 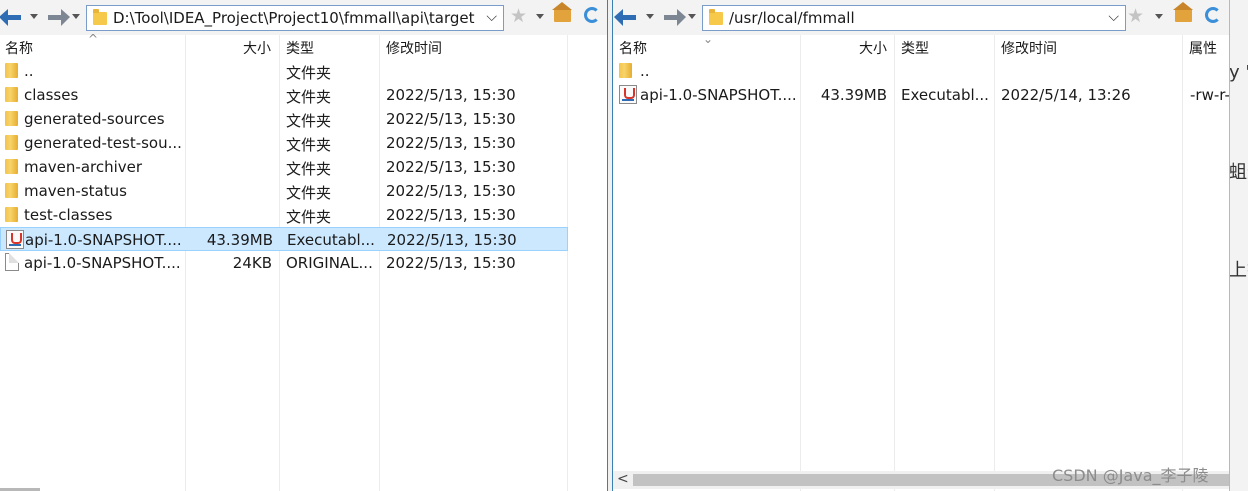 What do you see at coordinates (12, 262) in the screenshot?
I see `file-icon` at bounding box center [12, 262].